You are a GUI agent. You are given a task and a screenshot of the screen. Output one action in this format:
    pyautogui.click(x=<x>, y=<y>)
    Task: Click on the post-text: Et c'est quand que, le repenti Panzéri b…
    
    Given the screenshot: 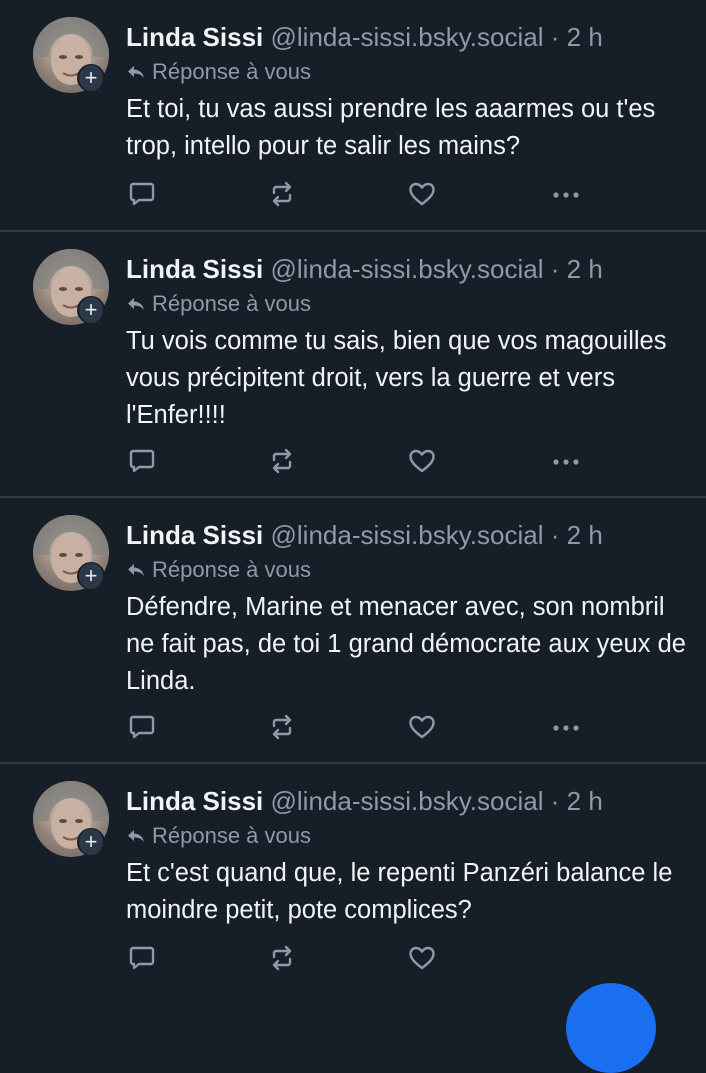 What is the action you would take?
    pyautogui.click(x=399, y=891)
    